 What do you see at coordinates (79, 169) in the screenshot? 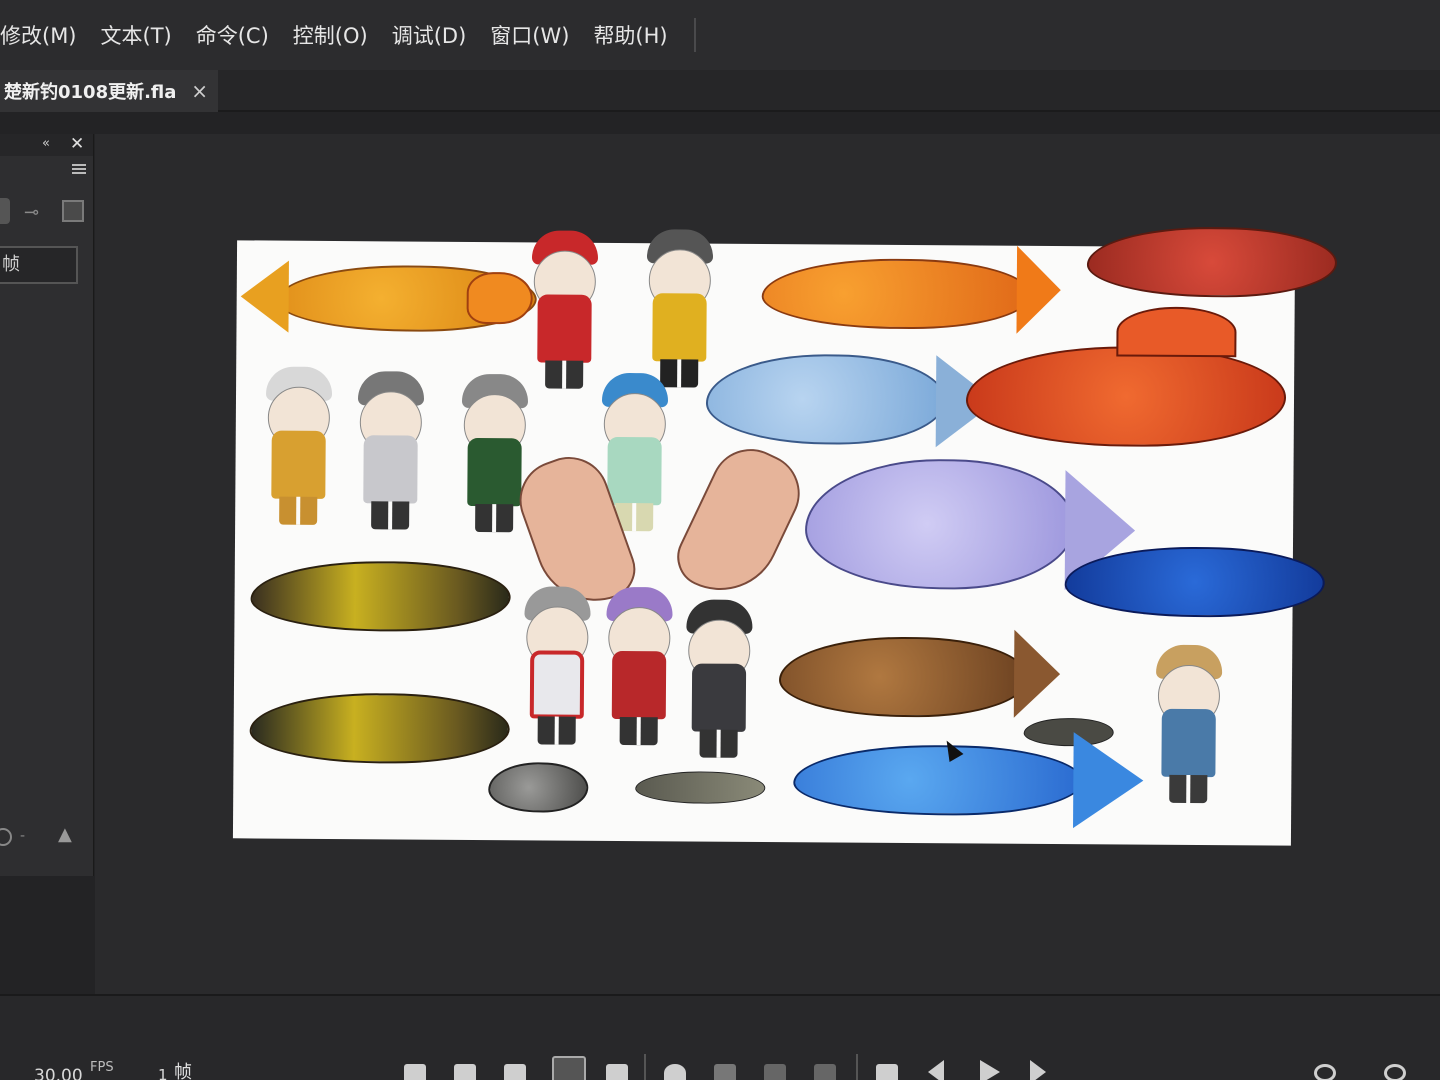
I see `panel-menu-icon` at bounding box center [79, 169].